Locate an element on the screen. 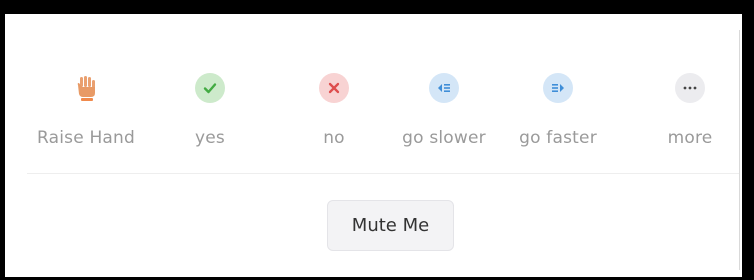 The width and height of the screenshot is (754, 280). reaction-label: yes is located at coordinates (210, 138).